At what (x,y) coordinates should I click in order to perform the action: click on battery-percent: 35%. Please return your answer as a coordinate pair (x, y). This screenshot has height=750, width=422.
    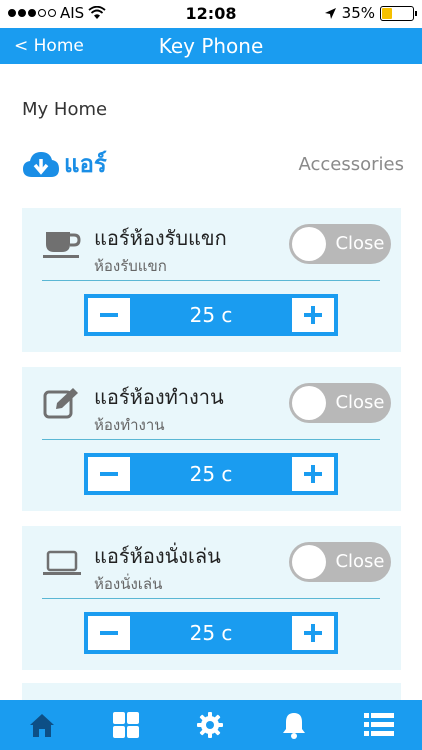
    Looking at the image, I should click on (358, 13).